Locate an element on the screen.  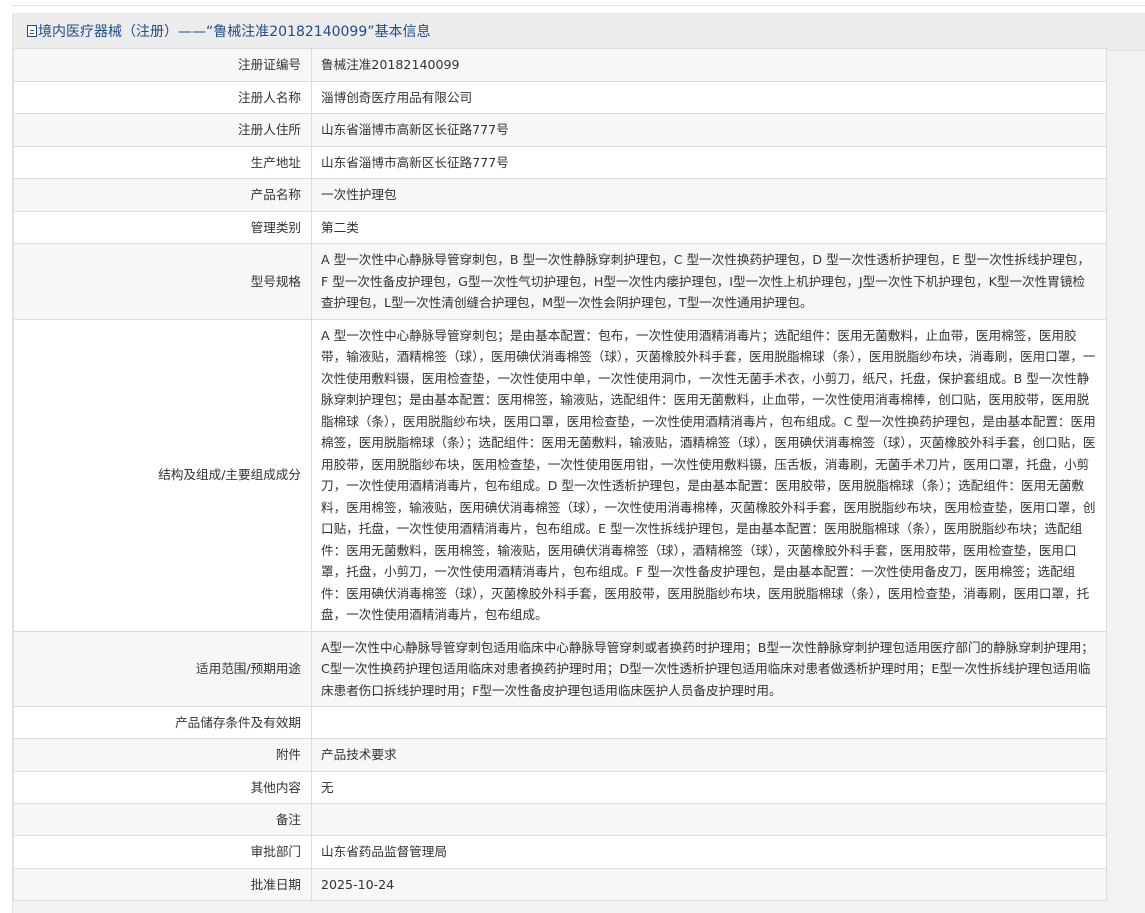
row-value: 一次性护理包 is located at coordinates (709, 195).